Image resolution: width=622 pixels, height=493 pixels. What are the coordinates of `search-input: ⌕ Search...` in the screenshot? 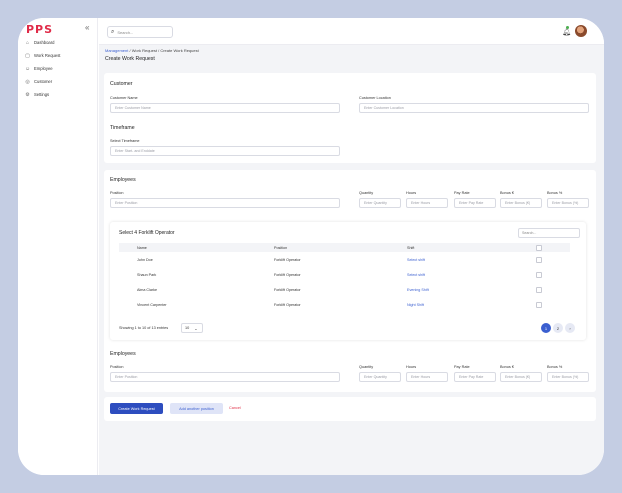 It's located at (140, 32).